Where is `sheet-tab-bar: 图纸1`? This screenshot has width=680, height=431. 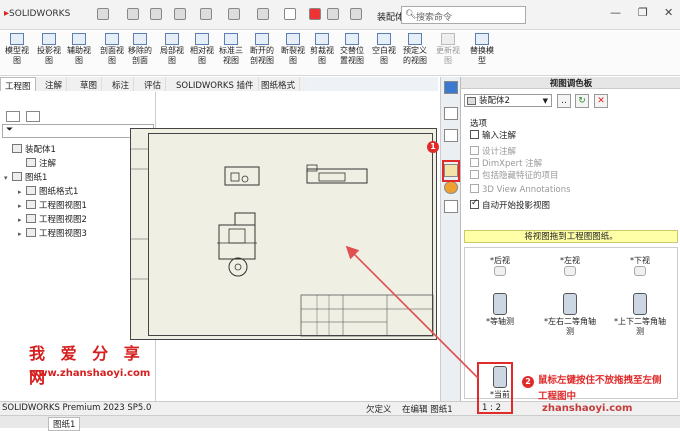
sheet-tab-bar: 图纸1 is located at coordinates (340, 423).